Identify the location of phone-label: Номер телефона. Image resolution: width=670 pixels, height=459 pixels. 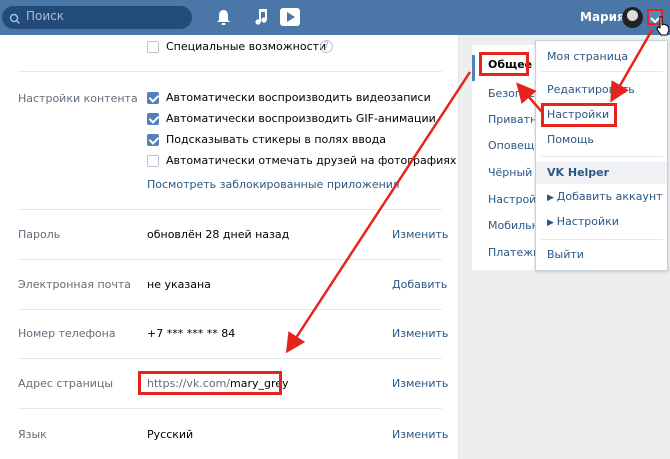
(67, 333).